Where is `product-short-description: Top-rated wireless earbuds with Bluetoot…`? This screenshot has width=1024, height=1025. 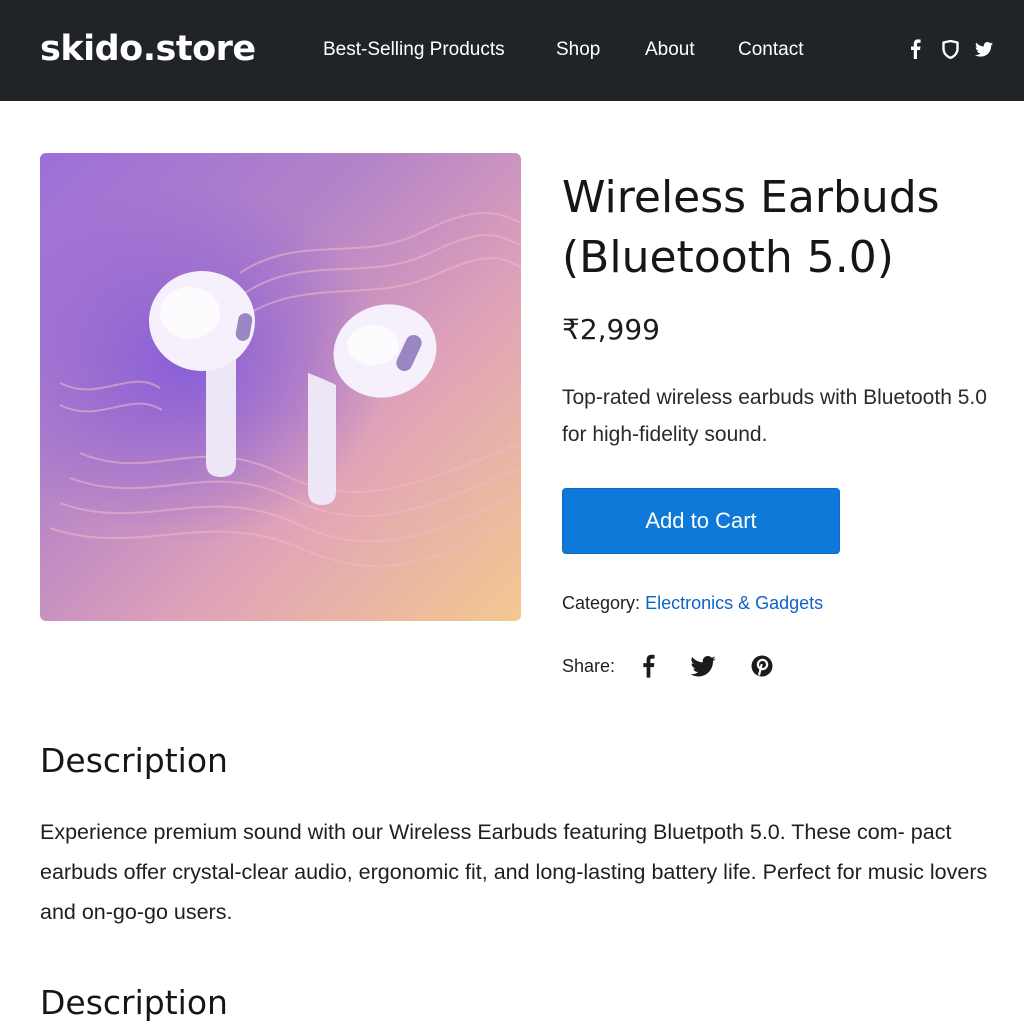 product-short-description: Top-rated wireless earbuds with Bluetoot… is located at coordinates (774, 416).